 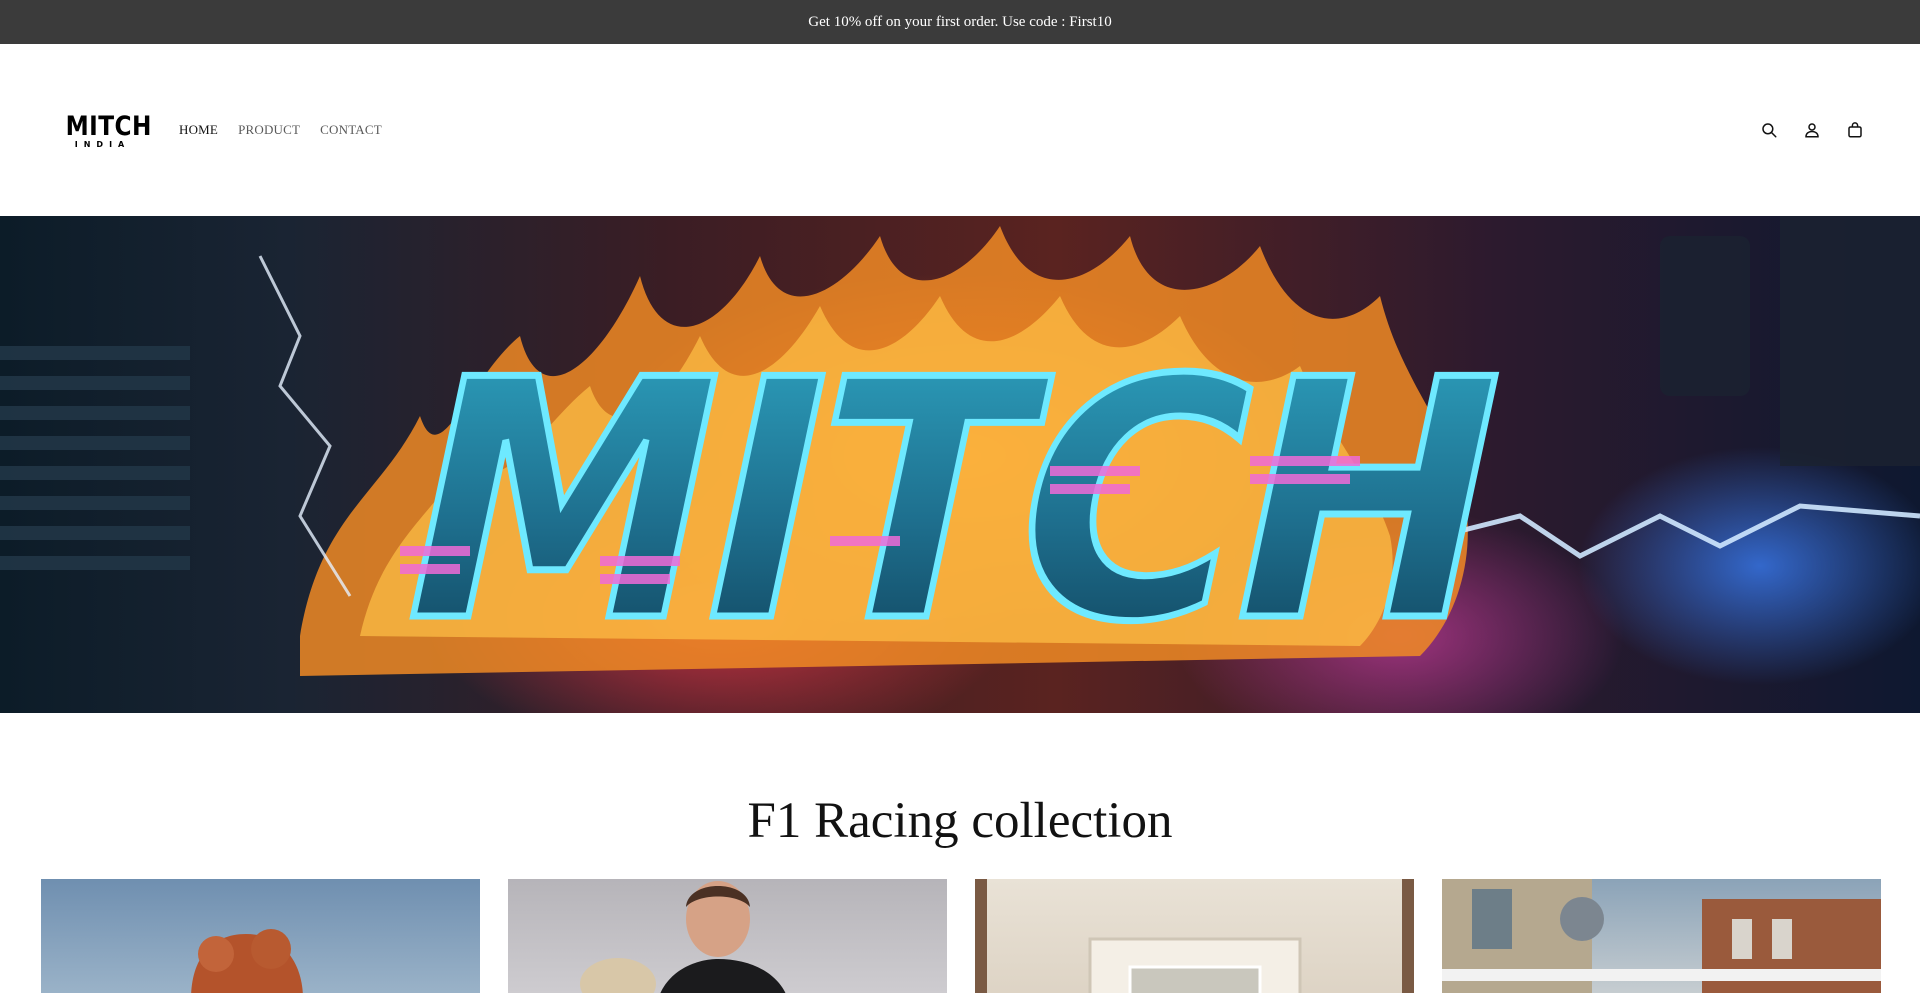 What do you see at coordinates (1790, 341) in the screenshot?
I see `right-machinery-shape` at bounding box center [1790, 341].